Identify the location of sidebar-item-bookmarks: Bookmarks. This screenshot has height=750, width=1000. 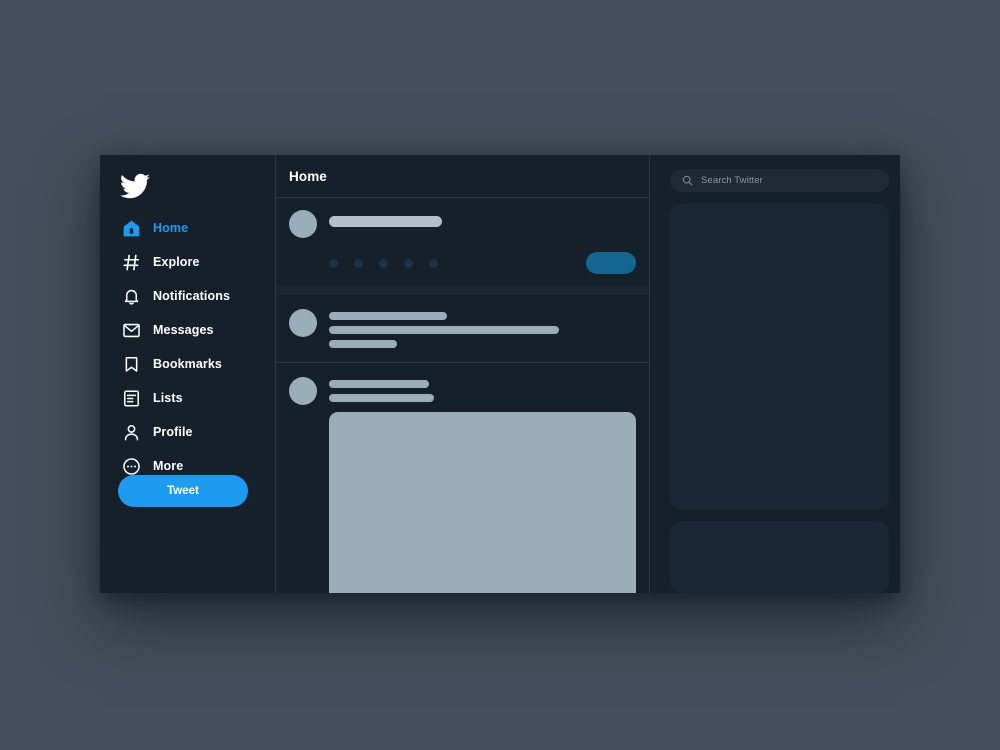
(187, 364).